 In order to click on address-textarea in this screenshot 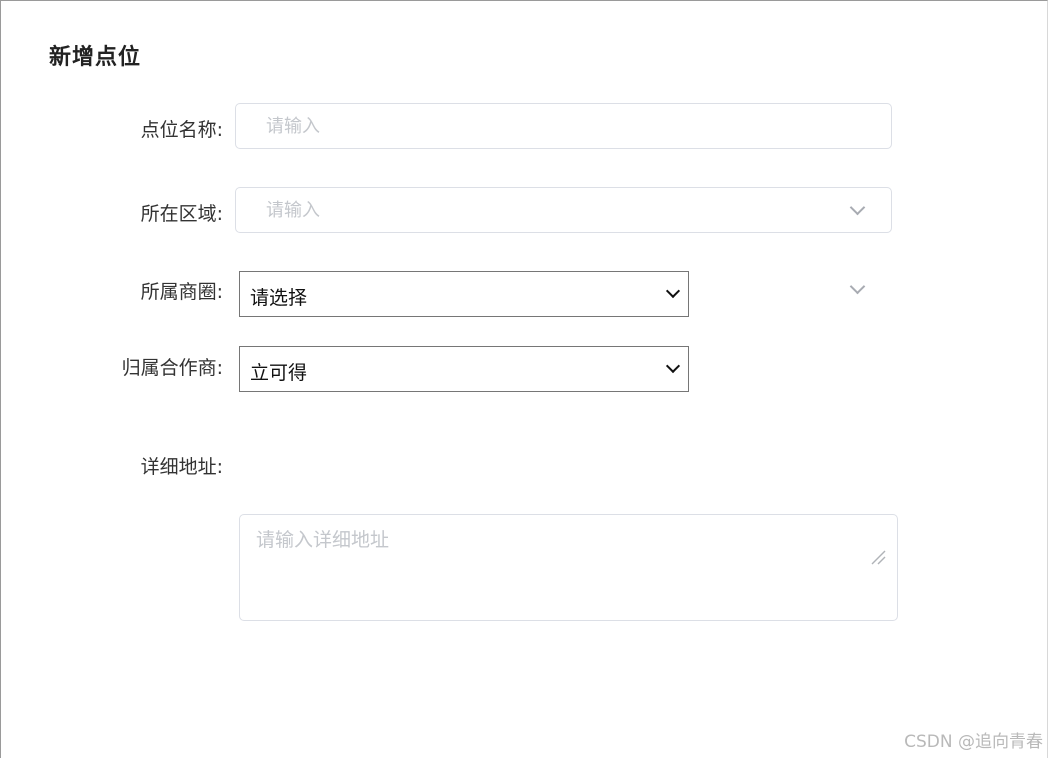, I will do `click(556, 565)`.